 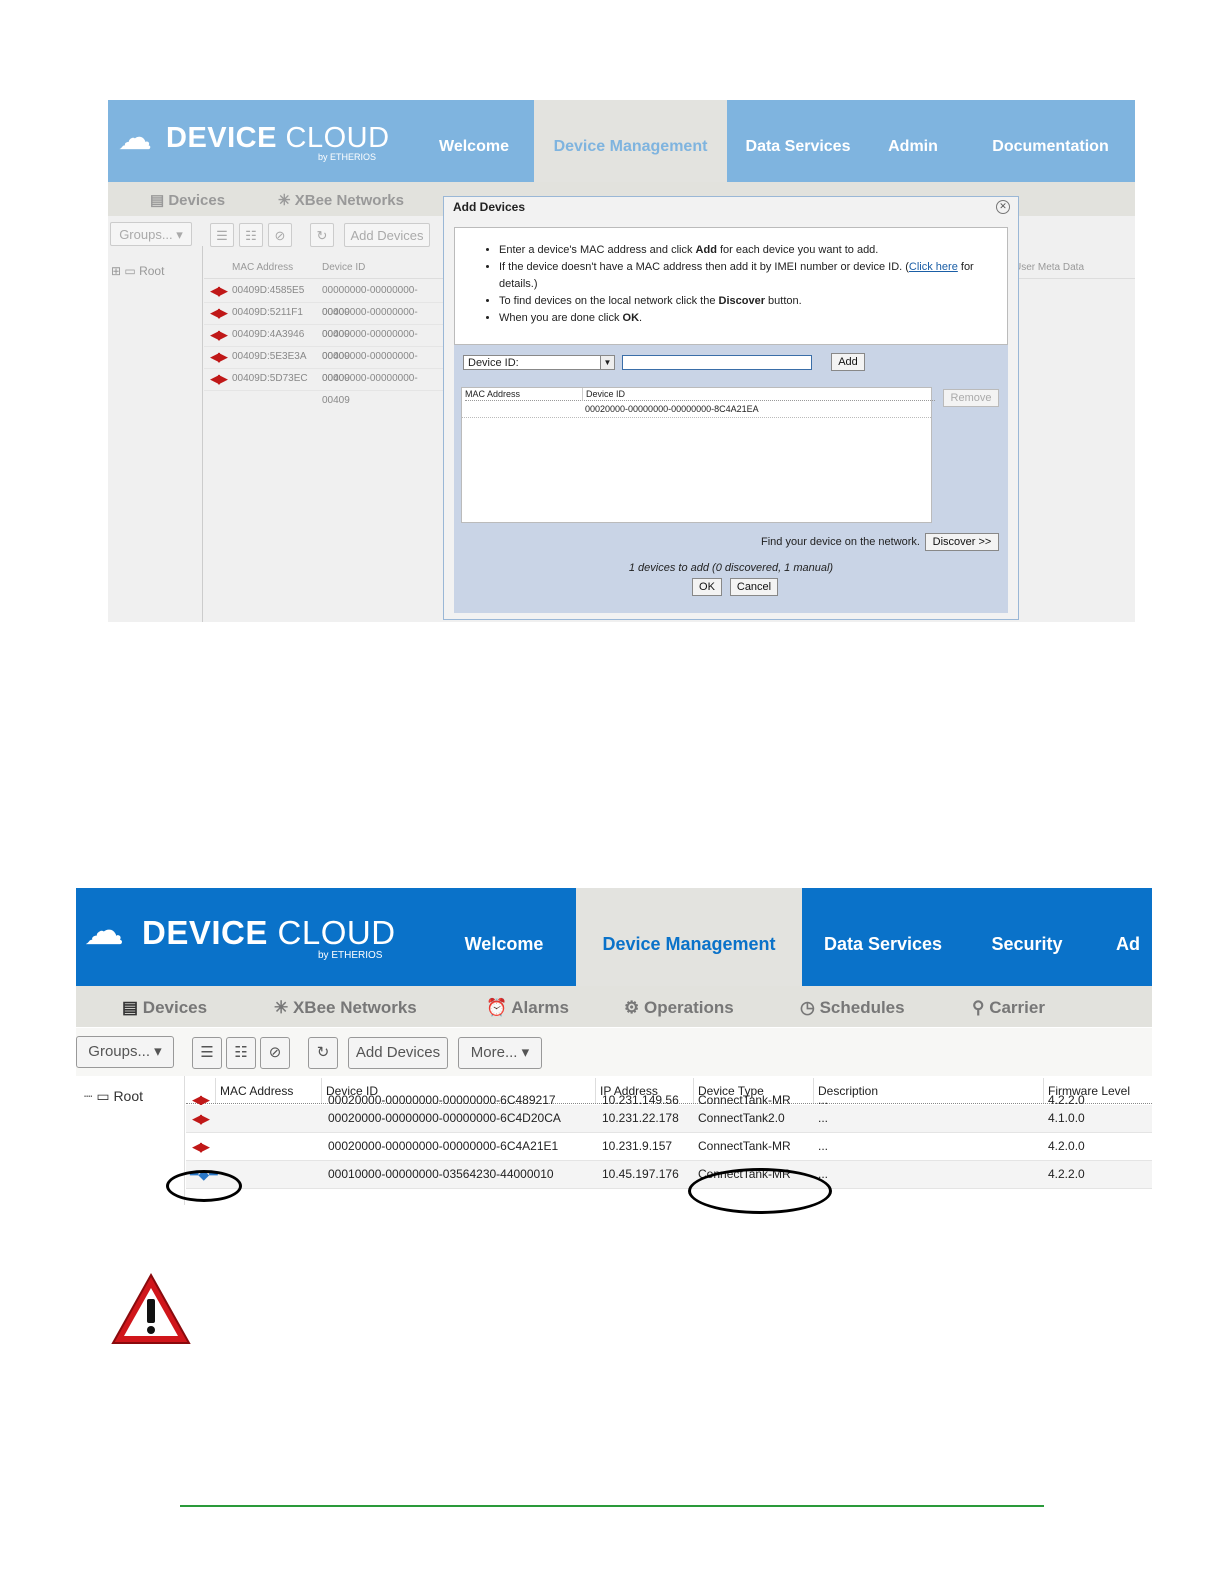 What do you see at coordinates (1050, 141) in the screenshot?
I see `nav-documentation: Documentation` at bounding box center [1050, 141].